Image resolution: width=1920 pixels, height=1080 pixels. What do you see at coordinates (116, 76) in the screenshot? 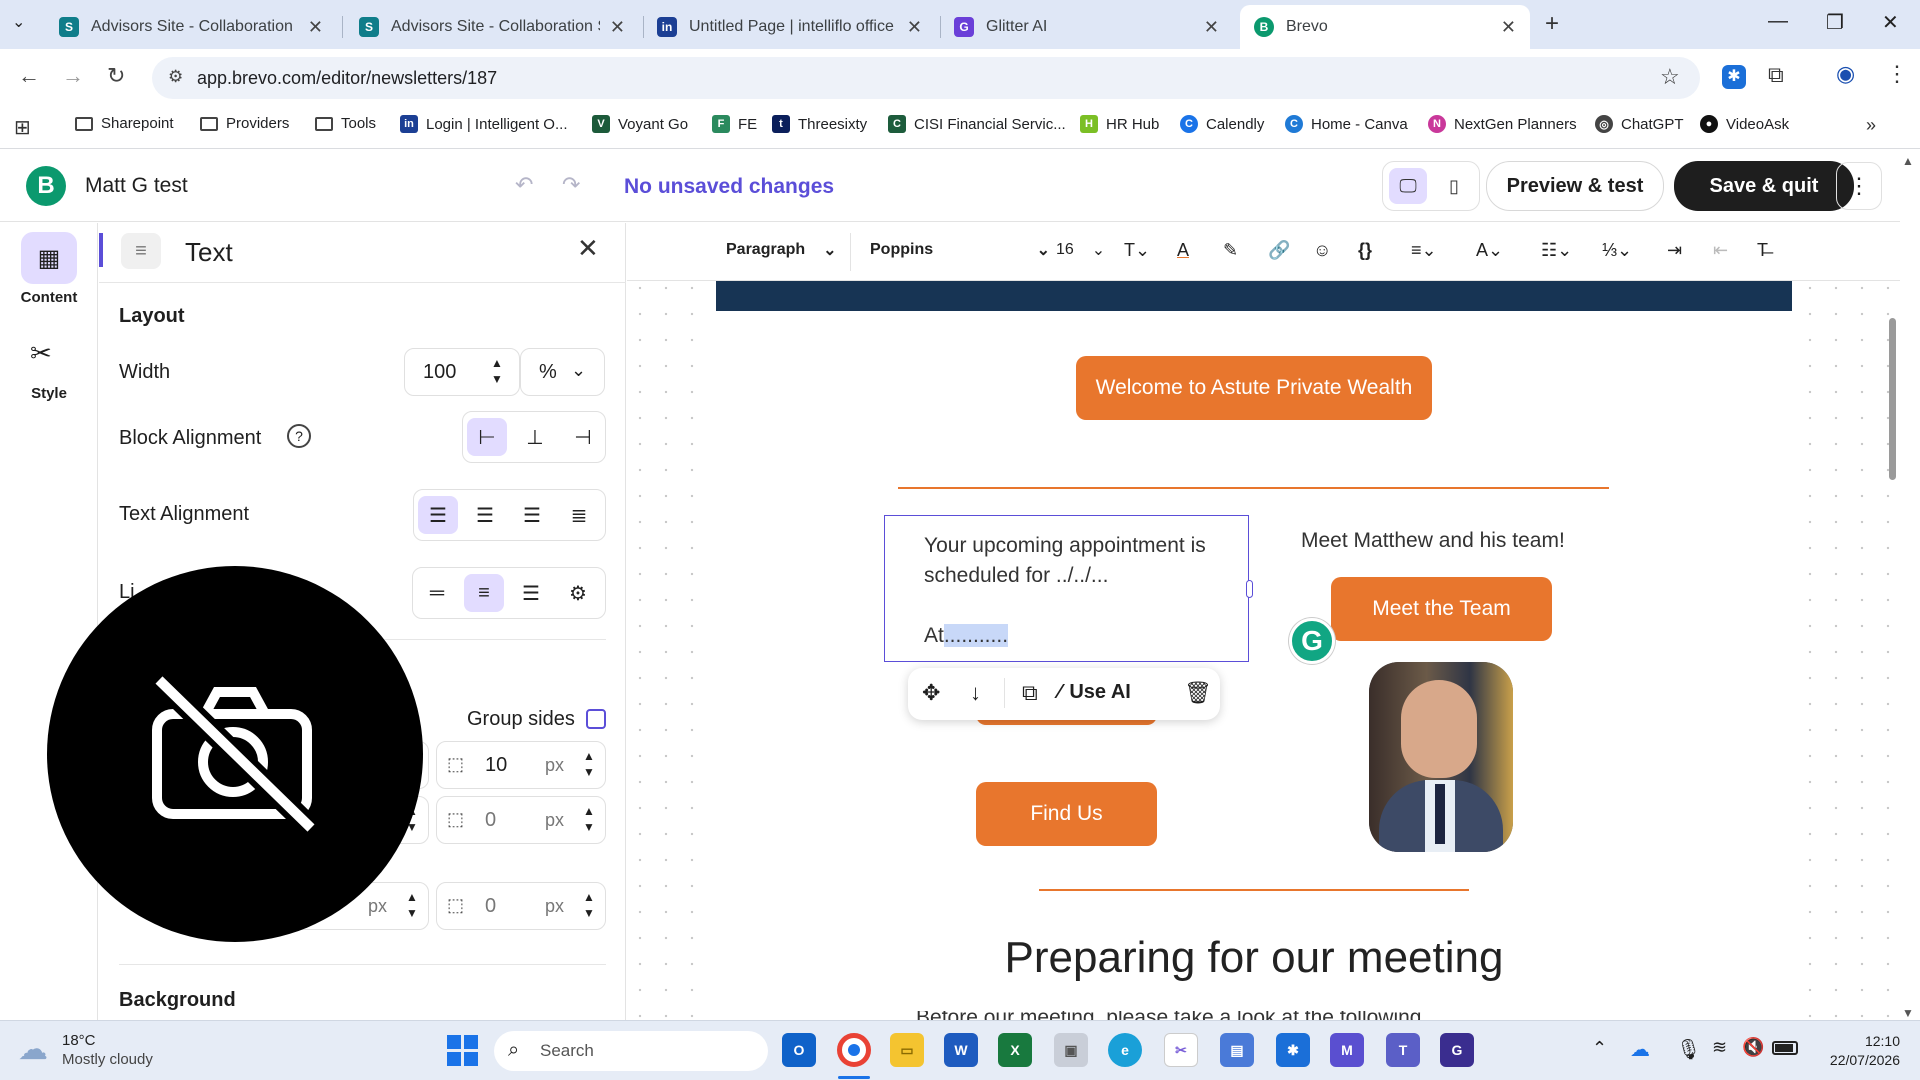
I see `reload-icon: ↻` at bounding box center [116, 76].